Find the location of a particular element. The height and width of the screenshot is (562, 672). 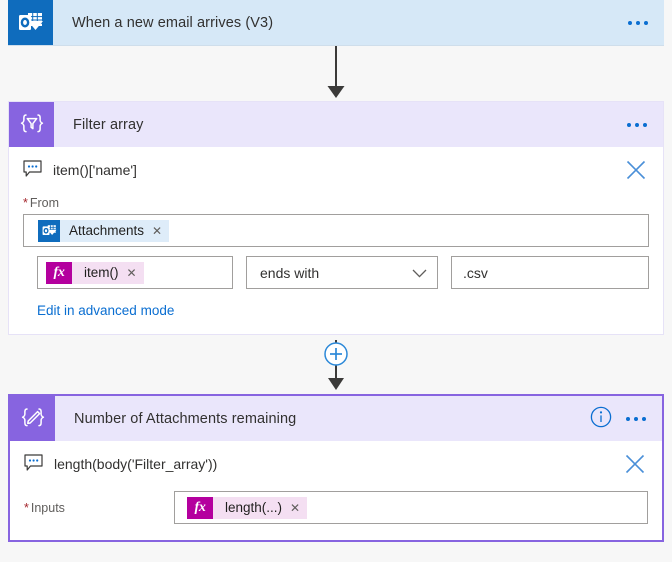

condition-value-input: .csv is located at coordinates (550, 272).